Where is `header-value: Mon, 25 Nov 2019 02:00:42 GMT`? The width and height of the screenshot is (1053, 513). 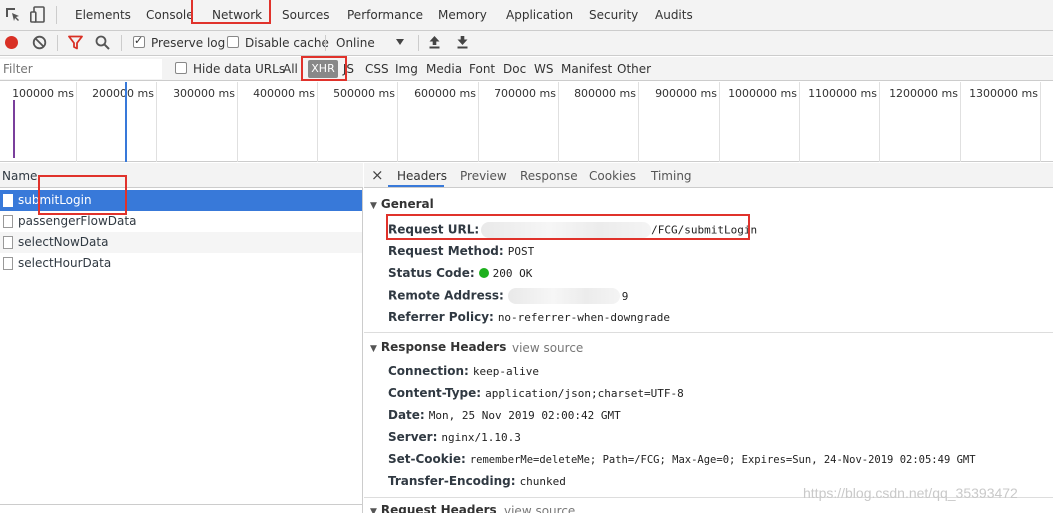 header-value: Mon, 25 Nov 2019 02:00:42 GMT is located at coordinates (524, 415).